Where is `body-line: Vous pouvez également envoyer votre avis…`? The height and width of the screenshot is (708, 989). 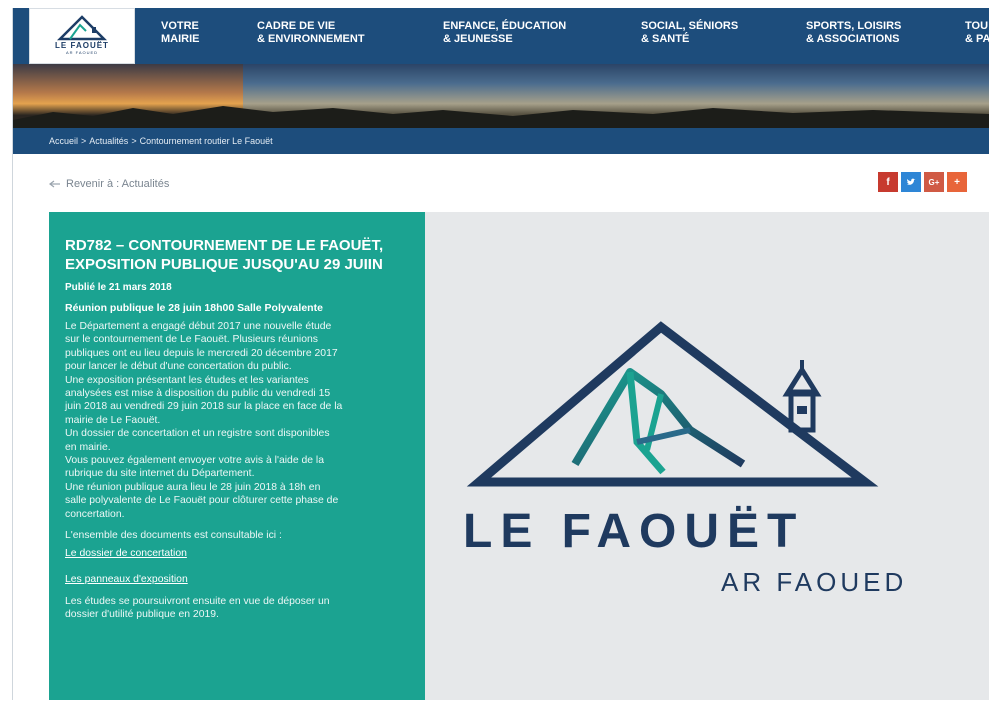
body-line: Vous pouvez également envoyer votre avis… is located at coordinates (195, 461).